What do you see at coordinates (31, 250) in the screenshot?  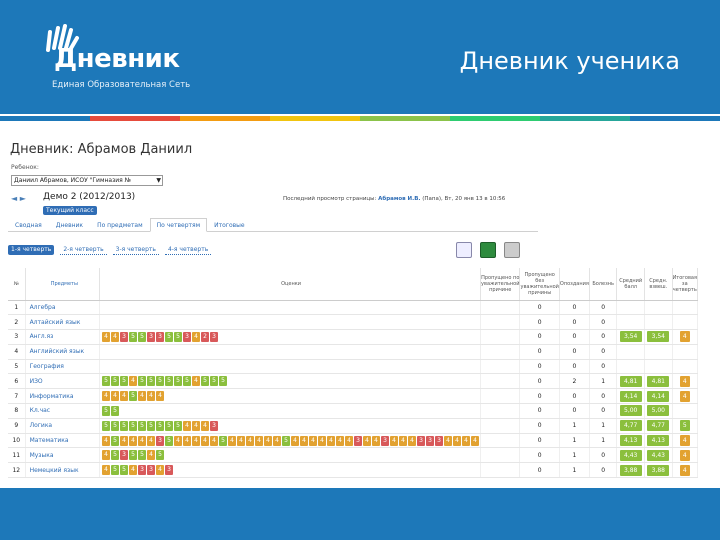 I see `quarter-tab-0: 1-я четверть` at bounding box center [31, 250].